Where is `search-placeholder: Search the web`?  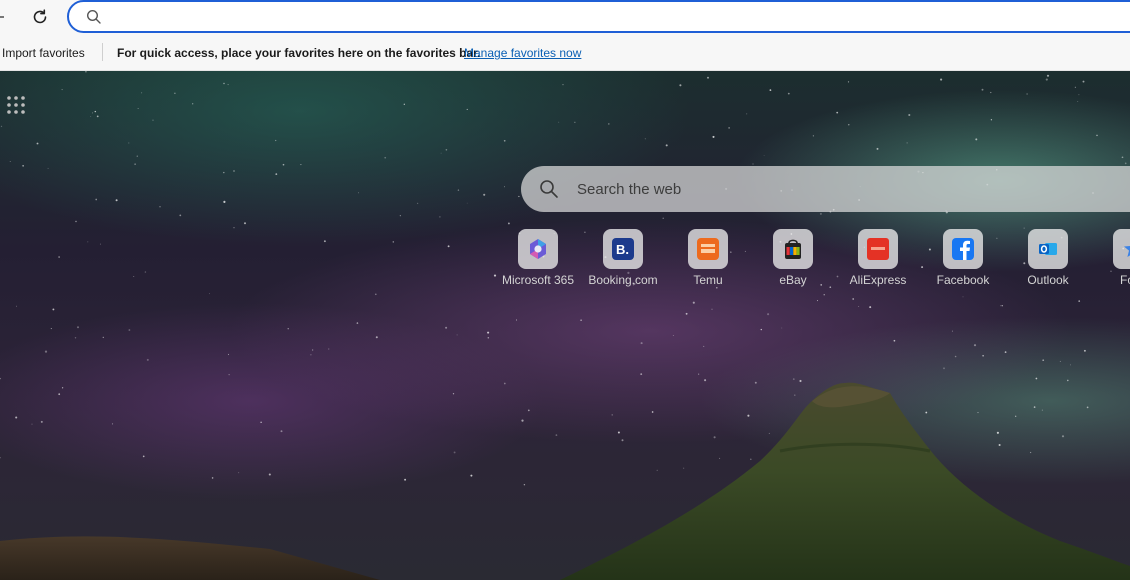 search-placeholder: Search the web is located at coordinates (629, 189).